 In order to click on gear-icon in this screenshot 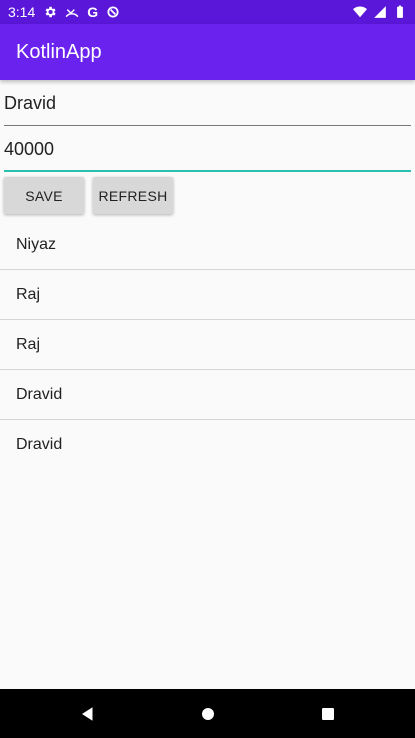, I will do `click(50, 12)`.